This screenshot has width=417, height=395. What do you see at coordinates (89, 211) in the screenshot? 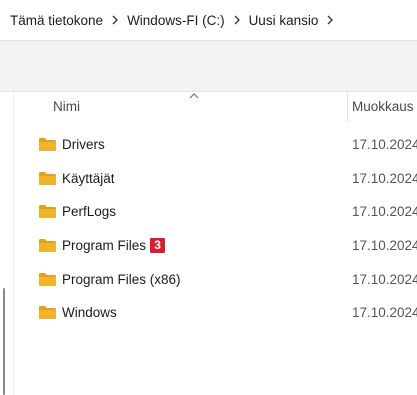
I see `file-name: PerfLogs` at bounding box center [89, 211].